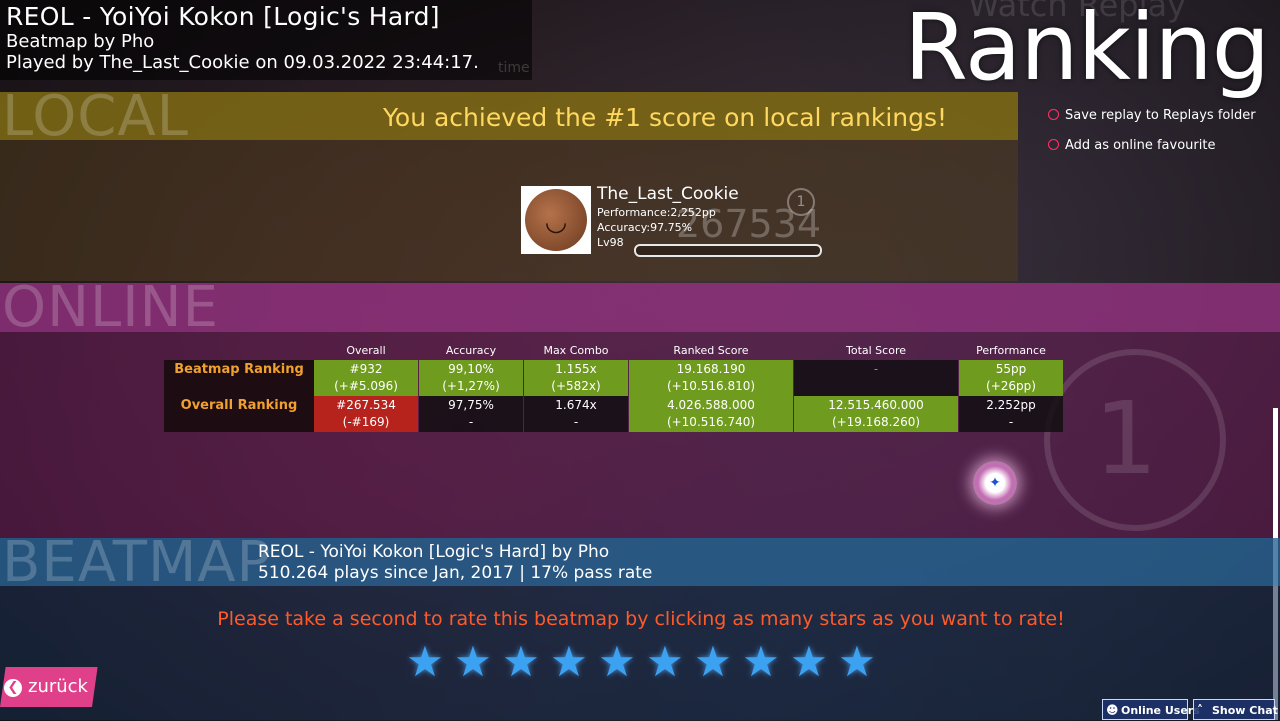 This screenshot has width=1280, height=721. Describe the element at coordinates (137, 562) in the screenshot. I see `beatmap-section-label: BEATMAP` at that location.